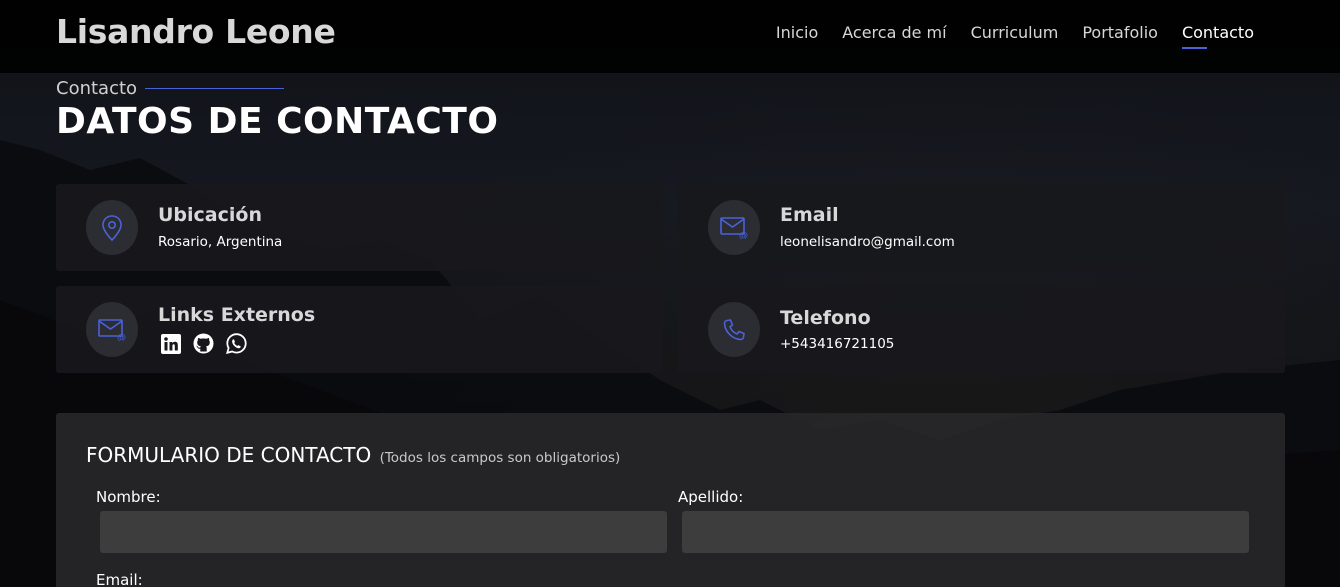 This screenshot has width=1340, height=587. What do you see at coordinates (112, 227) in the screenshot?
I see `map-pin-icon` at bounding box center [112, 227].